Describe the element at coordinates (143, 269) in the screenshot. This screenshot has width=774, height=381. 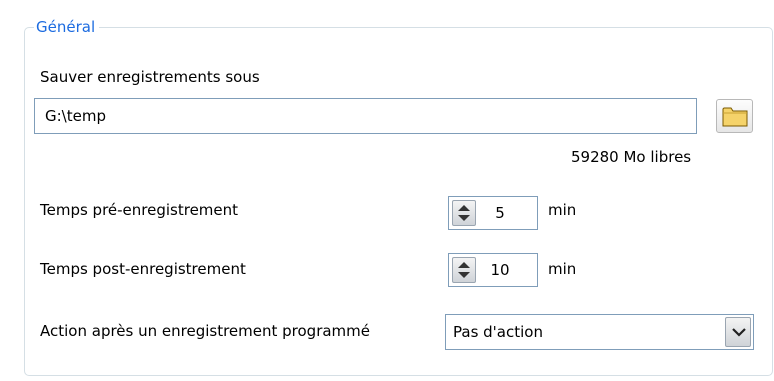
I see `post-record-label: Temps post-enregistrement` at that location.